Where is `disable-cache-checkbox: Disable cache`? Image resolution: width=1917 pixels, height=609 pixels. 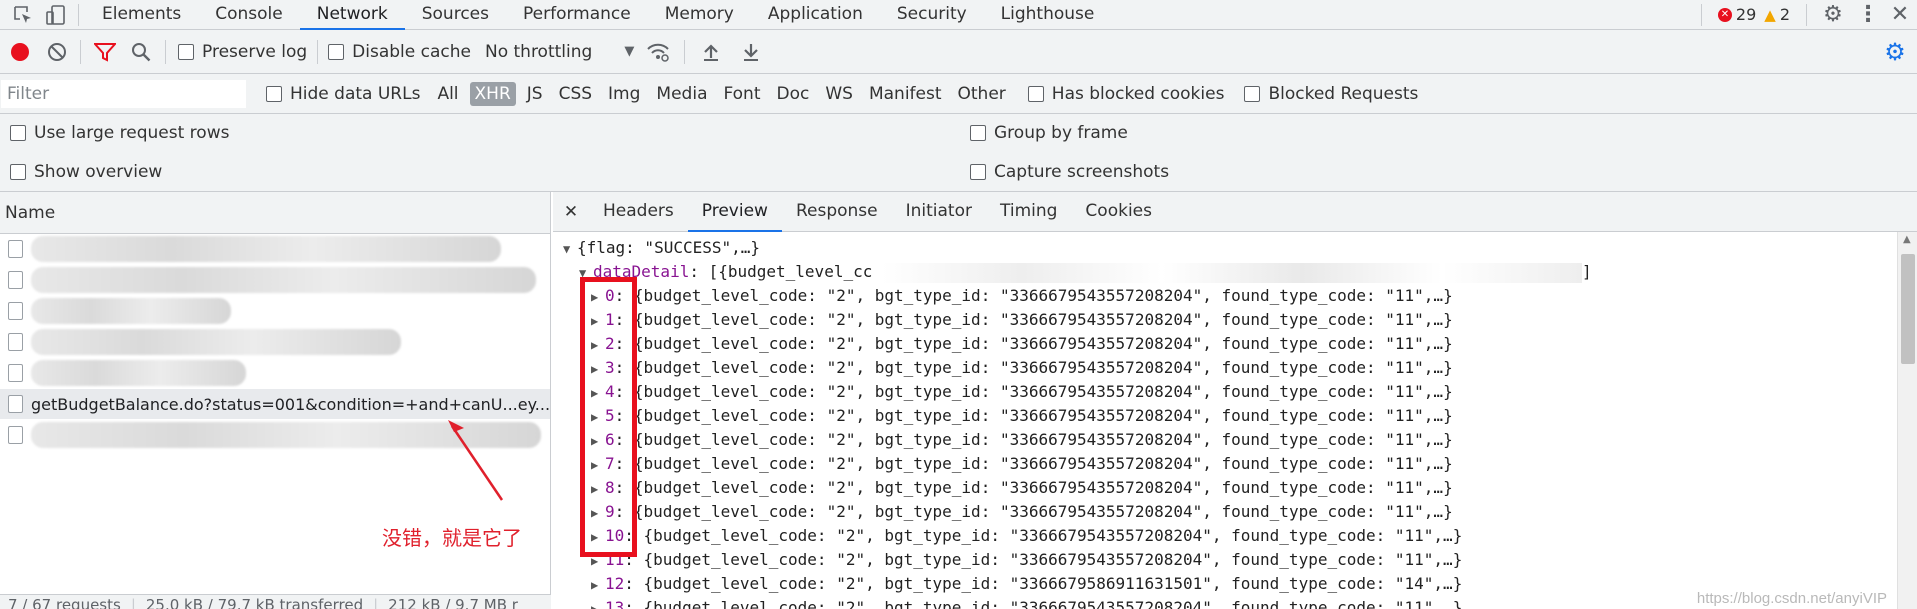
disable-cache-checkbox: Disable cache is located at coordinates (399, 52).